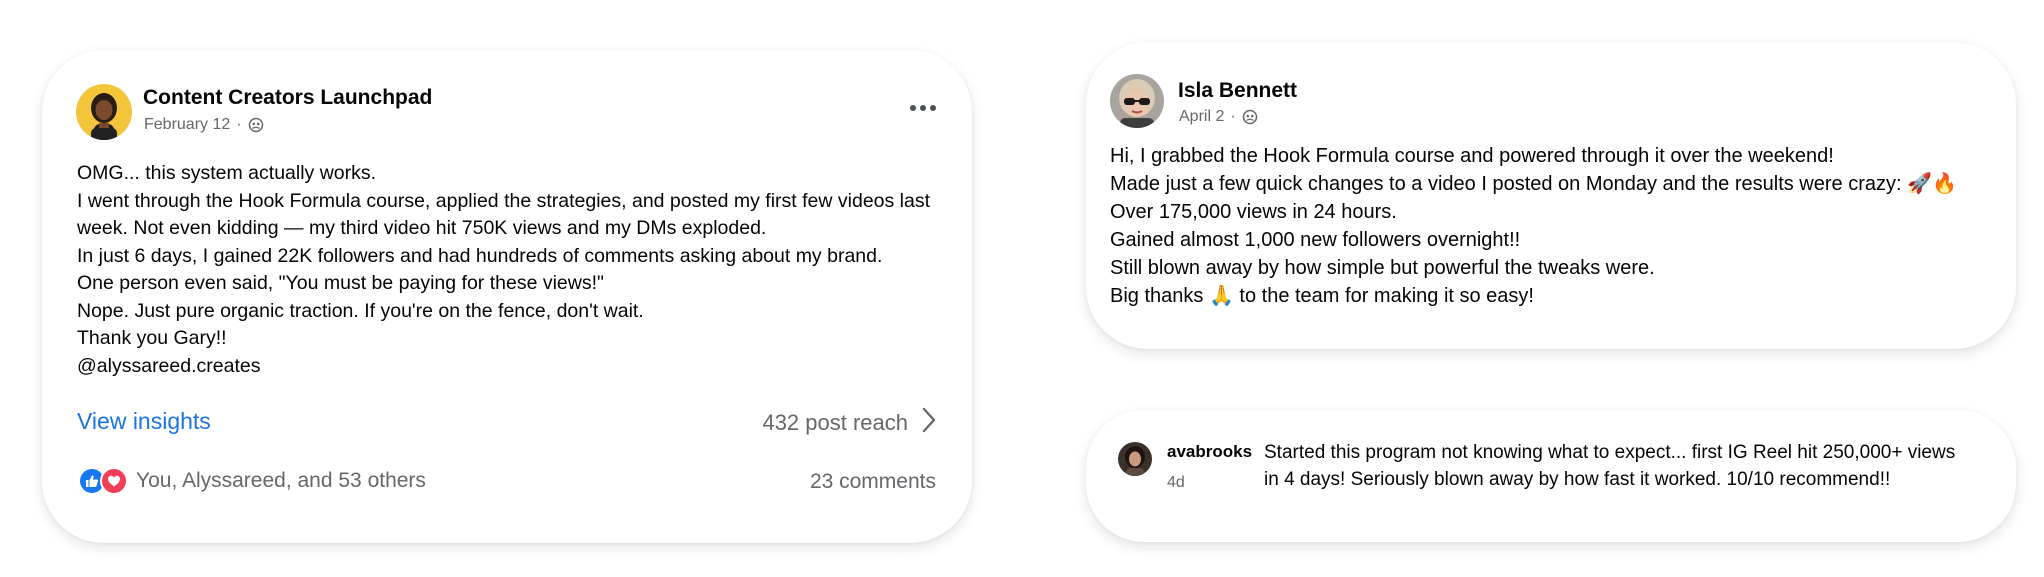  Describe the element at coordinates (835, 422) in the screenshot. I see `post-reach-text: 432 post reach` at that location.